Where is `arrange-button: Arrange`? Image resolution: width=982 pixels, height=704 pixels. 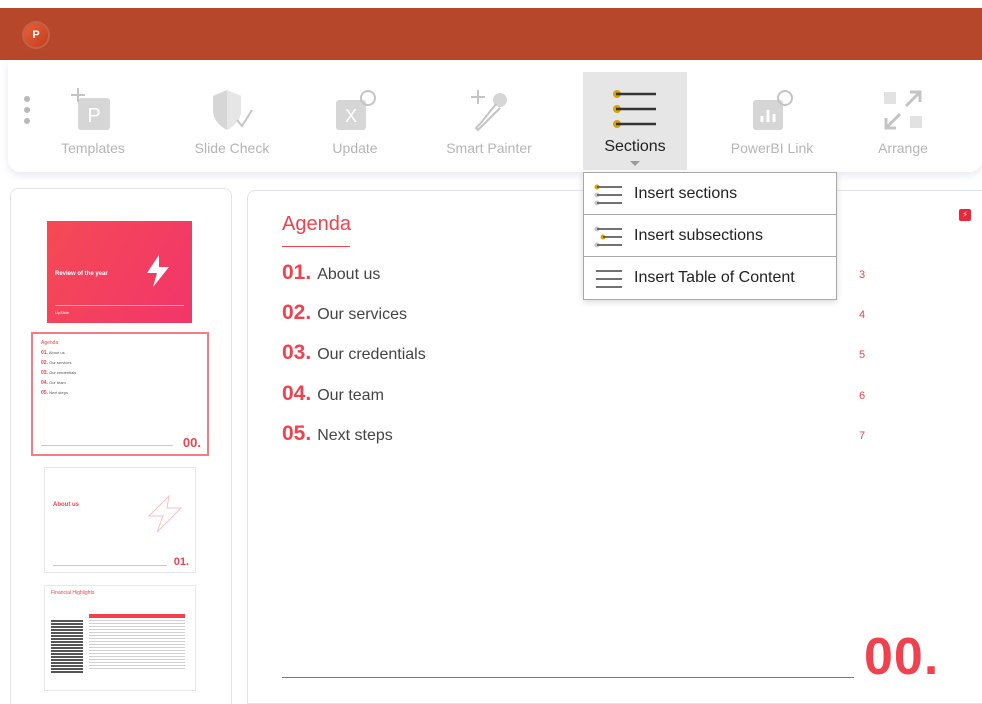 arrange-button: Arrange is located at coordinates (903, 121).